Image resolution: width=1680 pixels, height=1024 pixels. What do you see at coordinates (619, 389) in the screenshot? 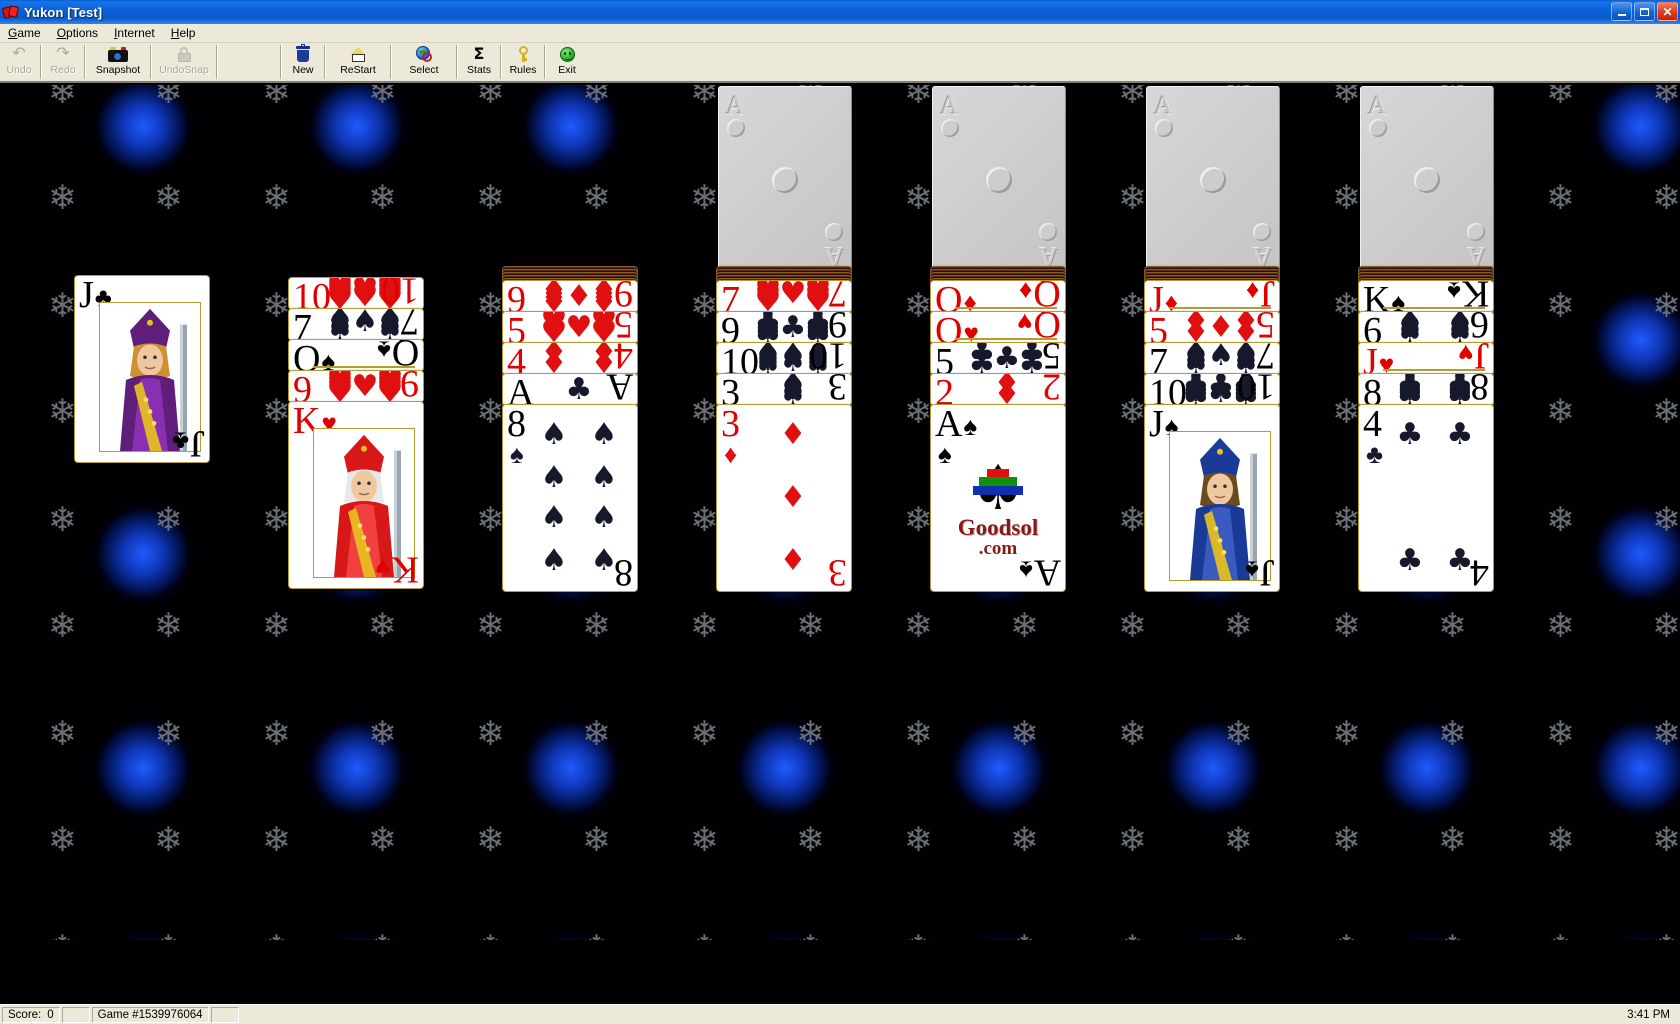
I see `card-rank-bottom: A` at bounding box center [619, 389].